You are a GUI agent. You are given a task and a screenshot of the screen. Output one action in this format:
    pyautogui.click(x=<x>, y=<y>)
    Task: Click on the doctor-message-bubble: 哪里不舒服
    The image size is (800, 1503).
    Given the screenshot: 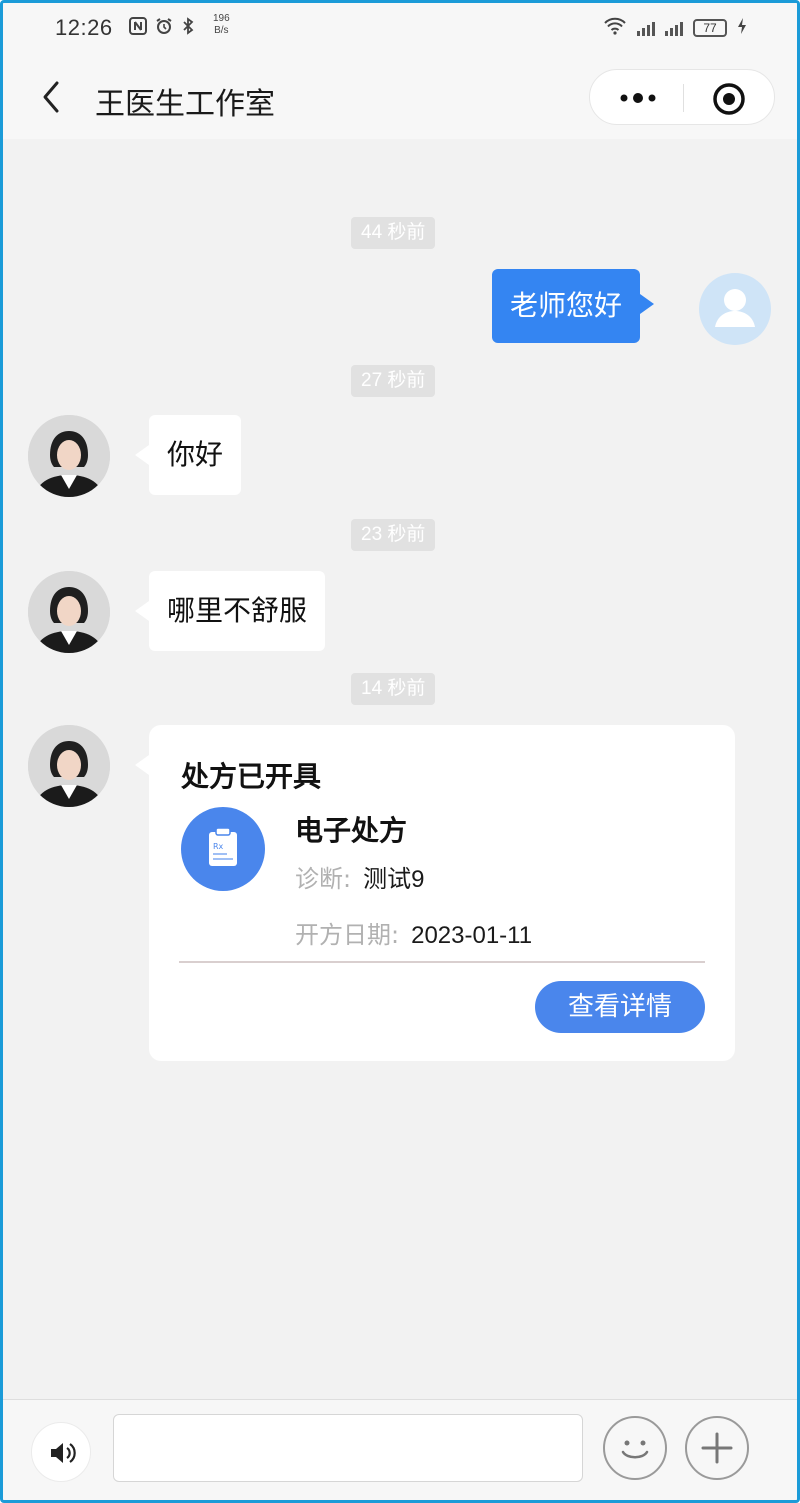 What is the action you would take?
    pyautogui.click(x=230, y=611)
    